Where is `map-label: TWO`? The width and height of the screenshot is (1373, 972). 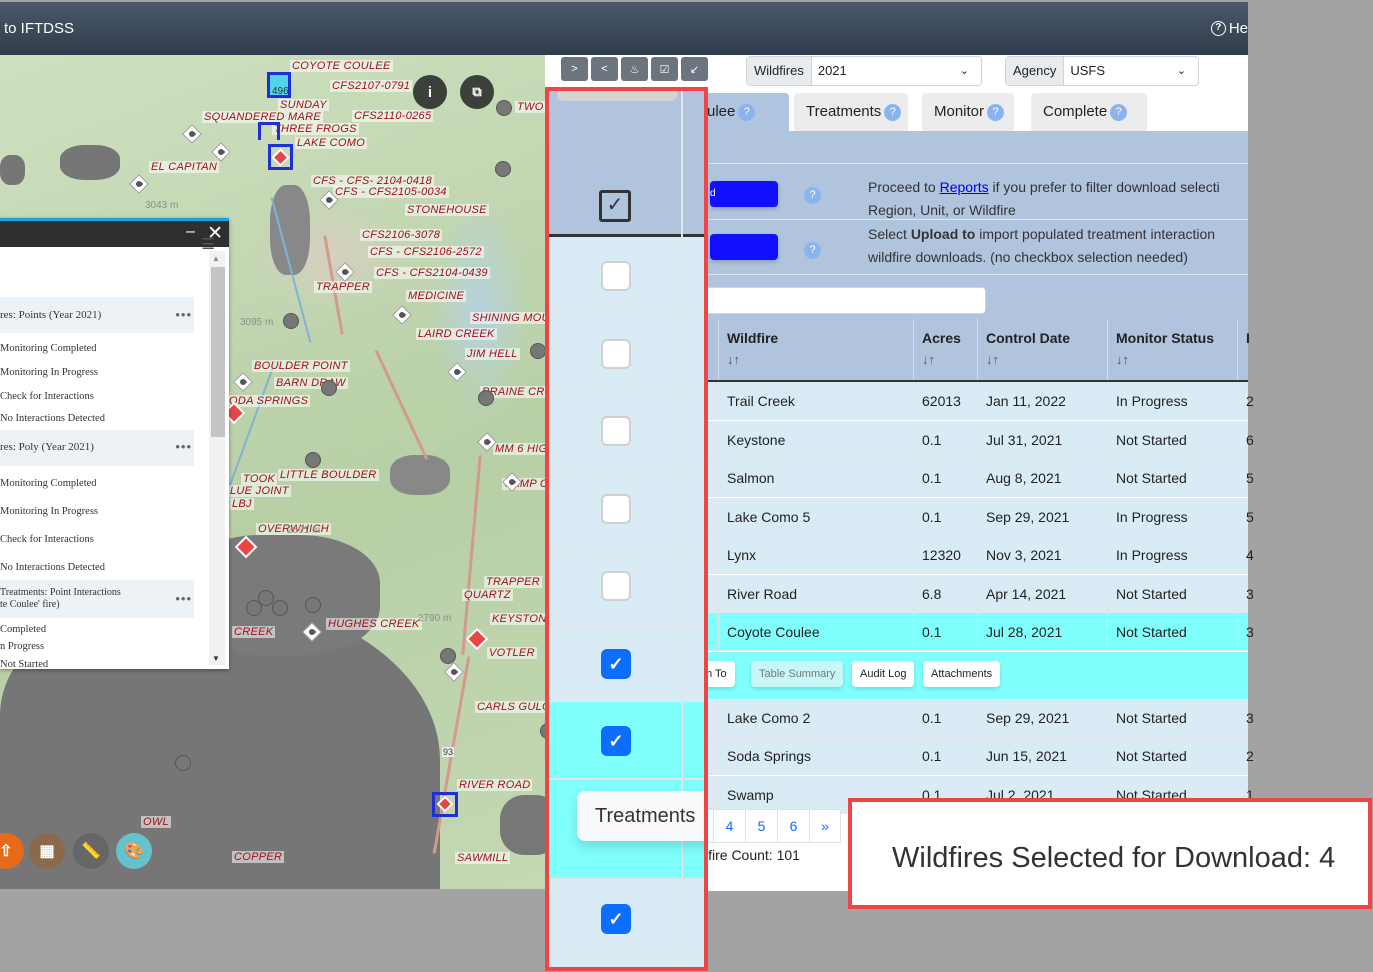
map-label: TWO is located at coordinates (530, 107).